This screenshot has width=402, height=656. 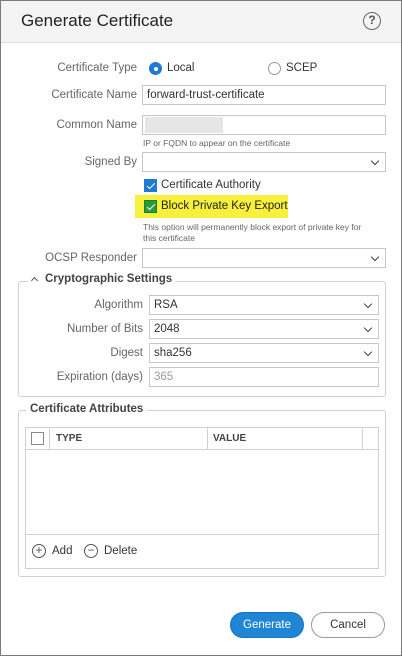 I want to click on delete-icon: −, so click(x=91, y=551).